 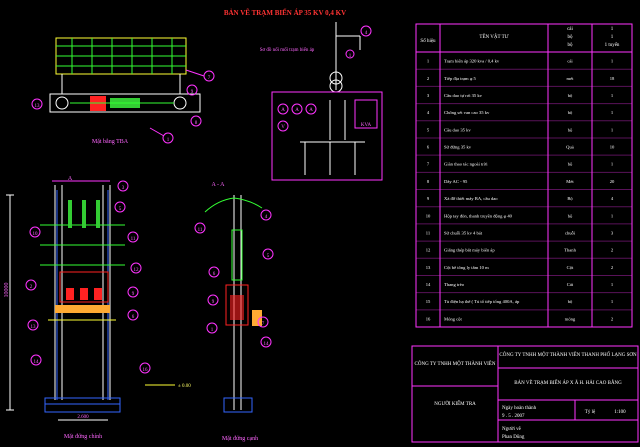 What do you see at coordinates (123, 188) in the screenshot?
I see `svg-text: 3` at bounding box center [123, 188].